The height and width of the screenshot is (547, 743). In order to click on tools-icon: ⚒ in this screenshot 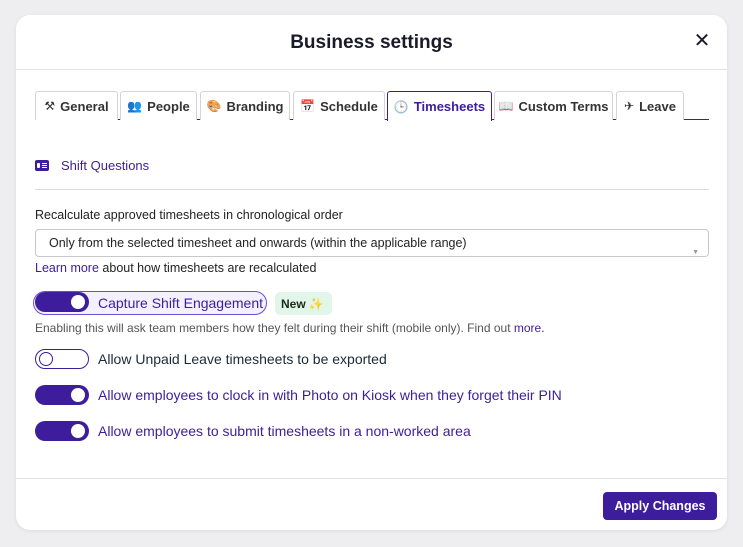, I will do `click(50, 106)`.